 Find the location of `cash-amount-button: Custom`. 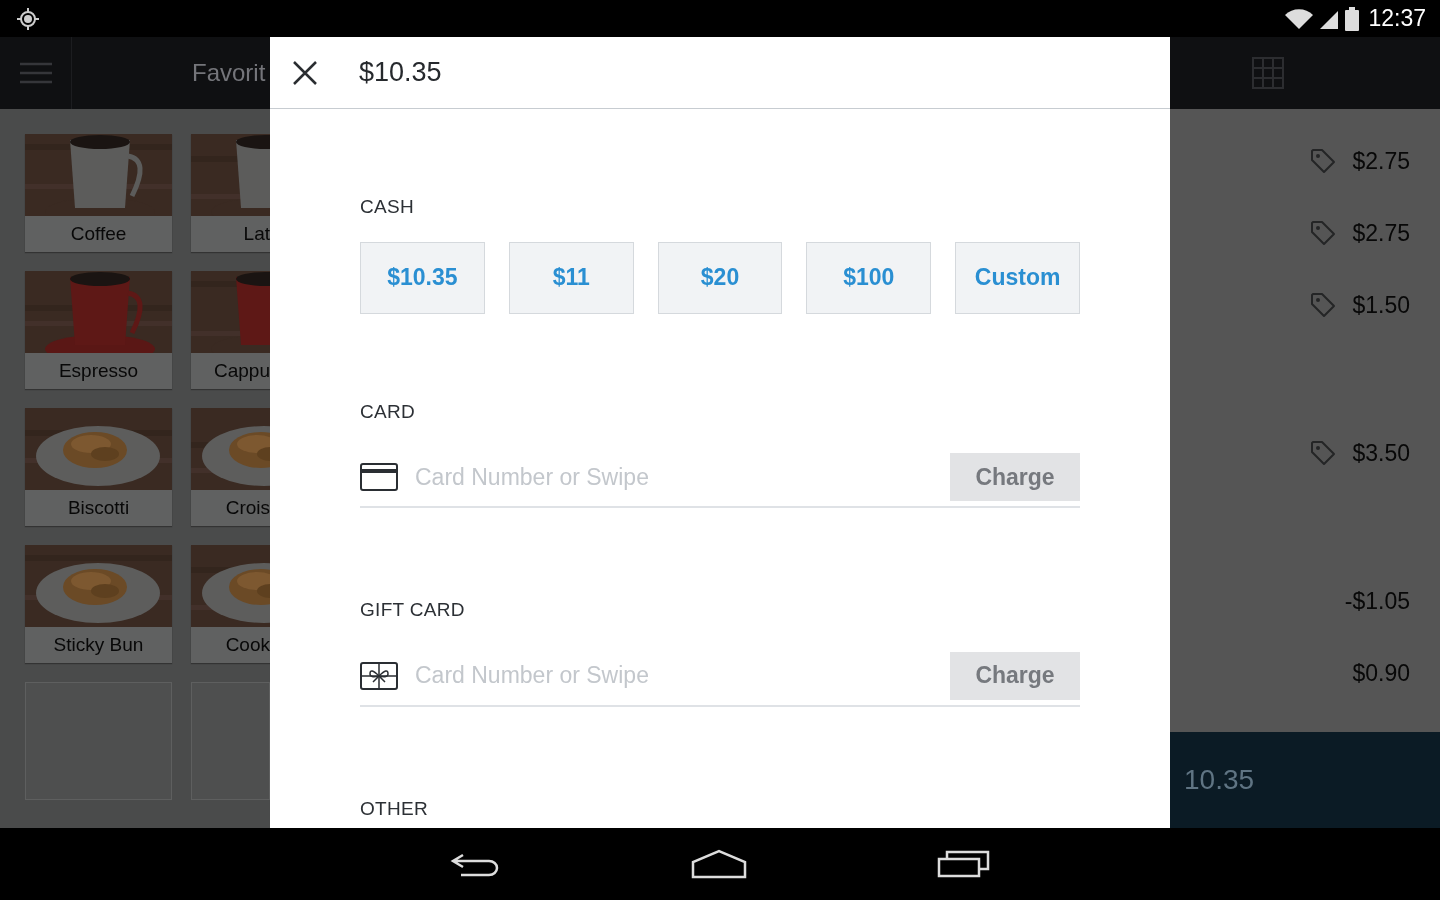

cash-amount-button: Custom is located at coordinates (1017, 277).